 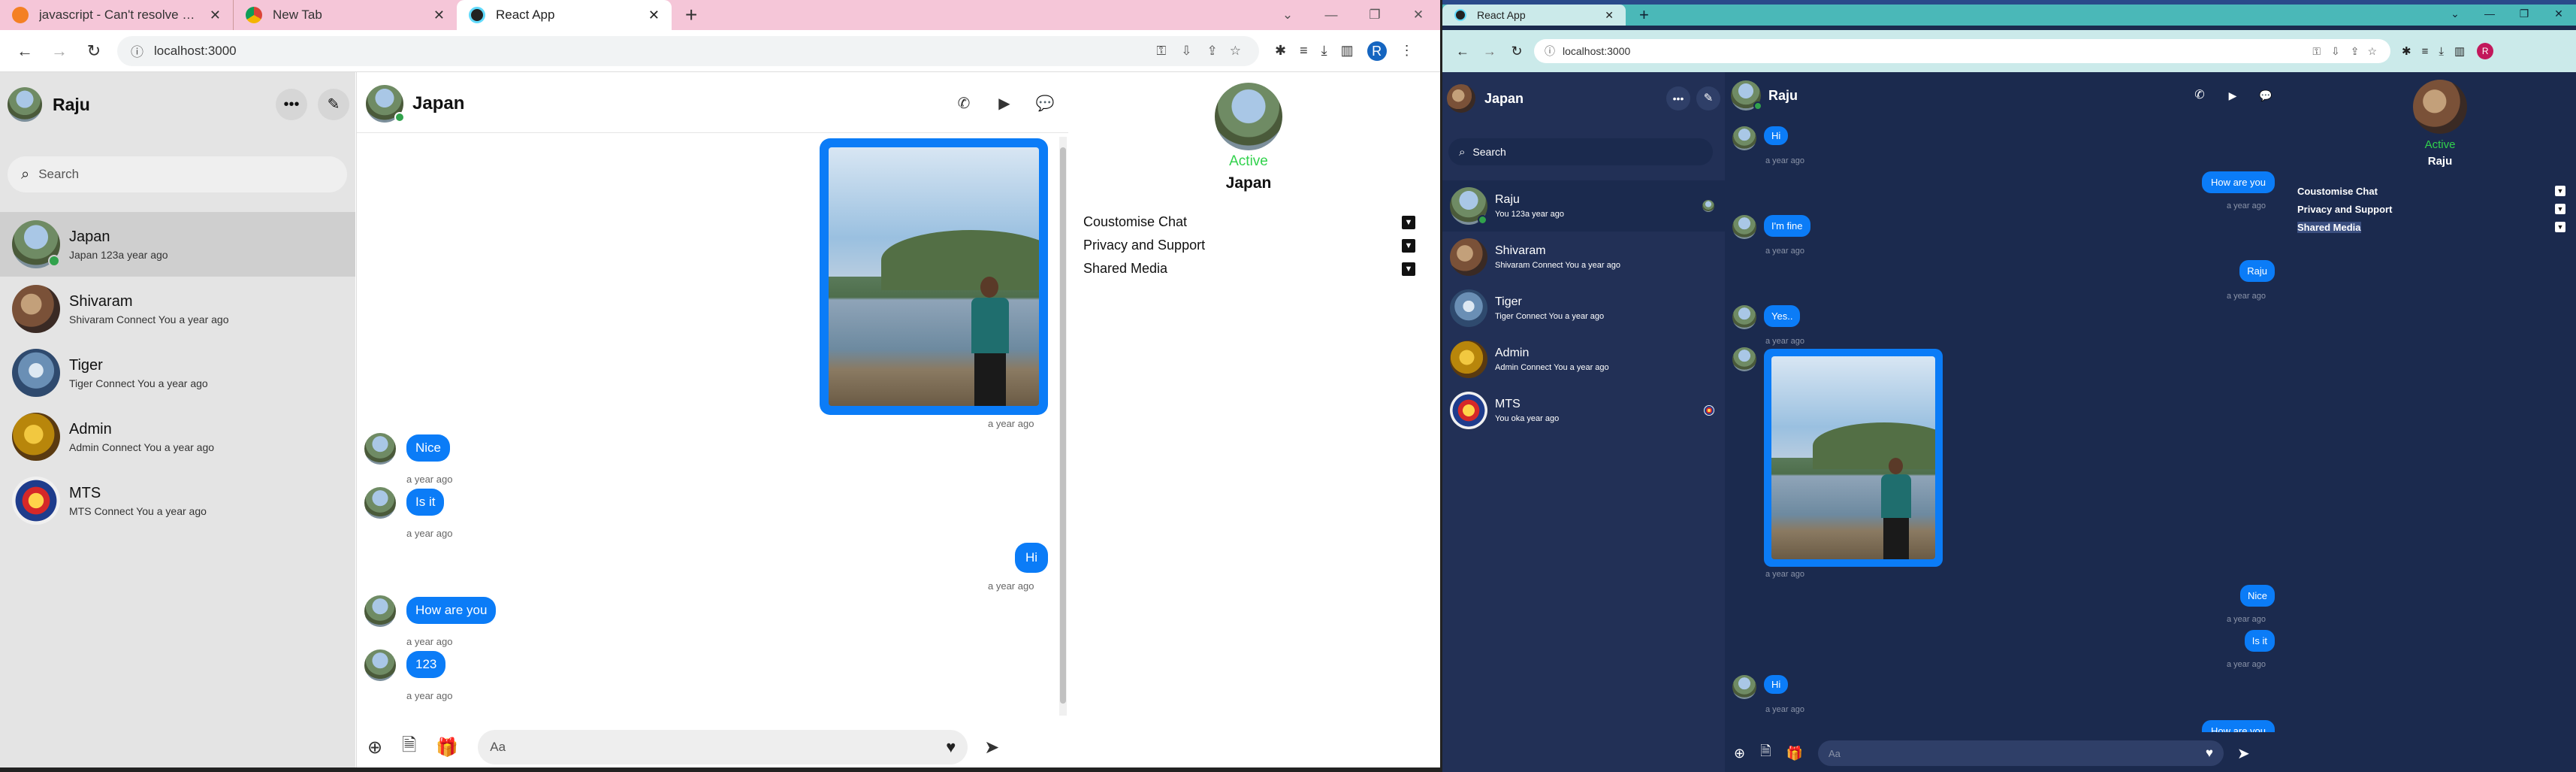 What do you see at coordinates (1787, 226) in the screenshot?
I see `message-bubble: I'm fine` at bounding box center [1787, 226].